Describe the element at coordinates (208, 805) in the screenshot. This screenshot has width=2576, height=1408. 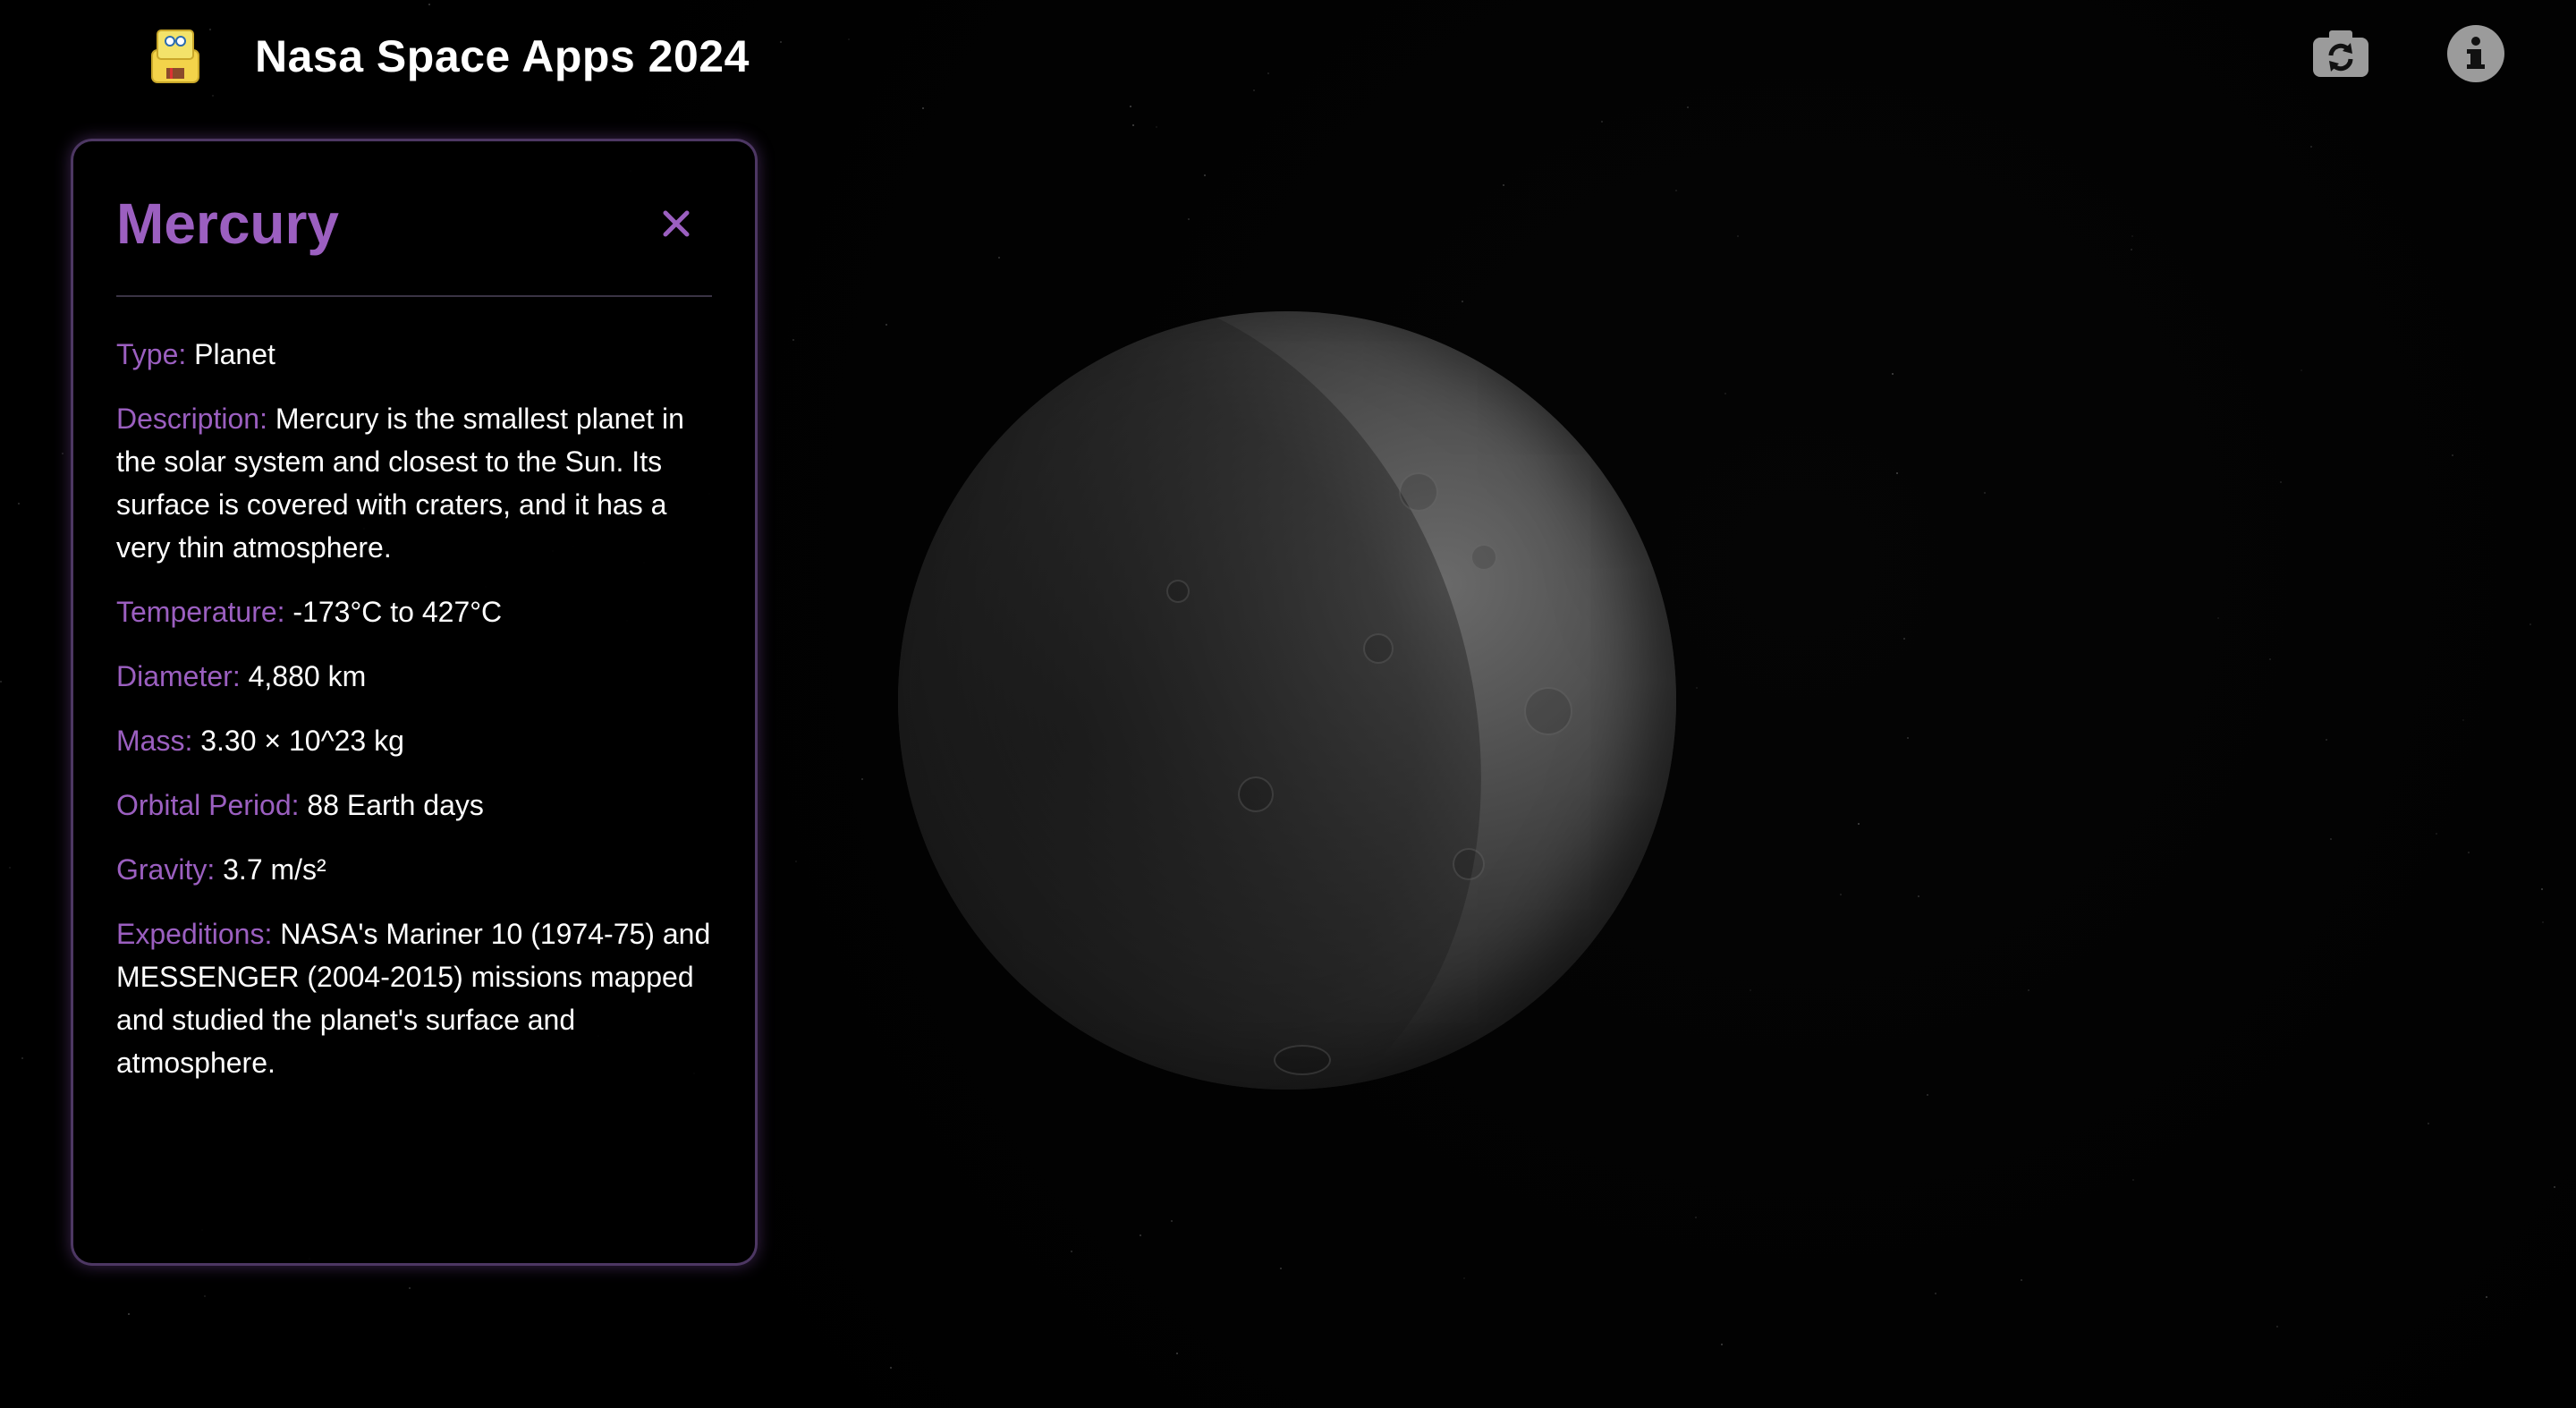
I see `field-label: Orbital Period:` at that location.